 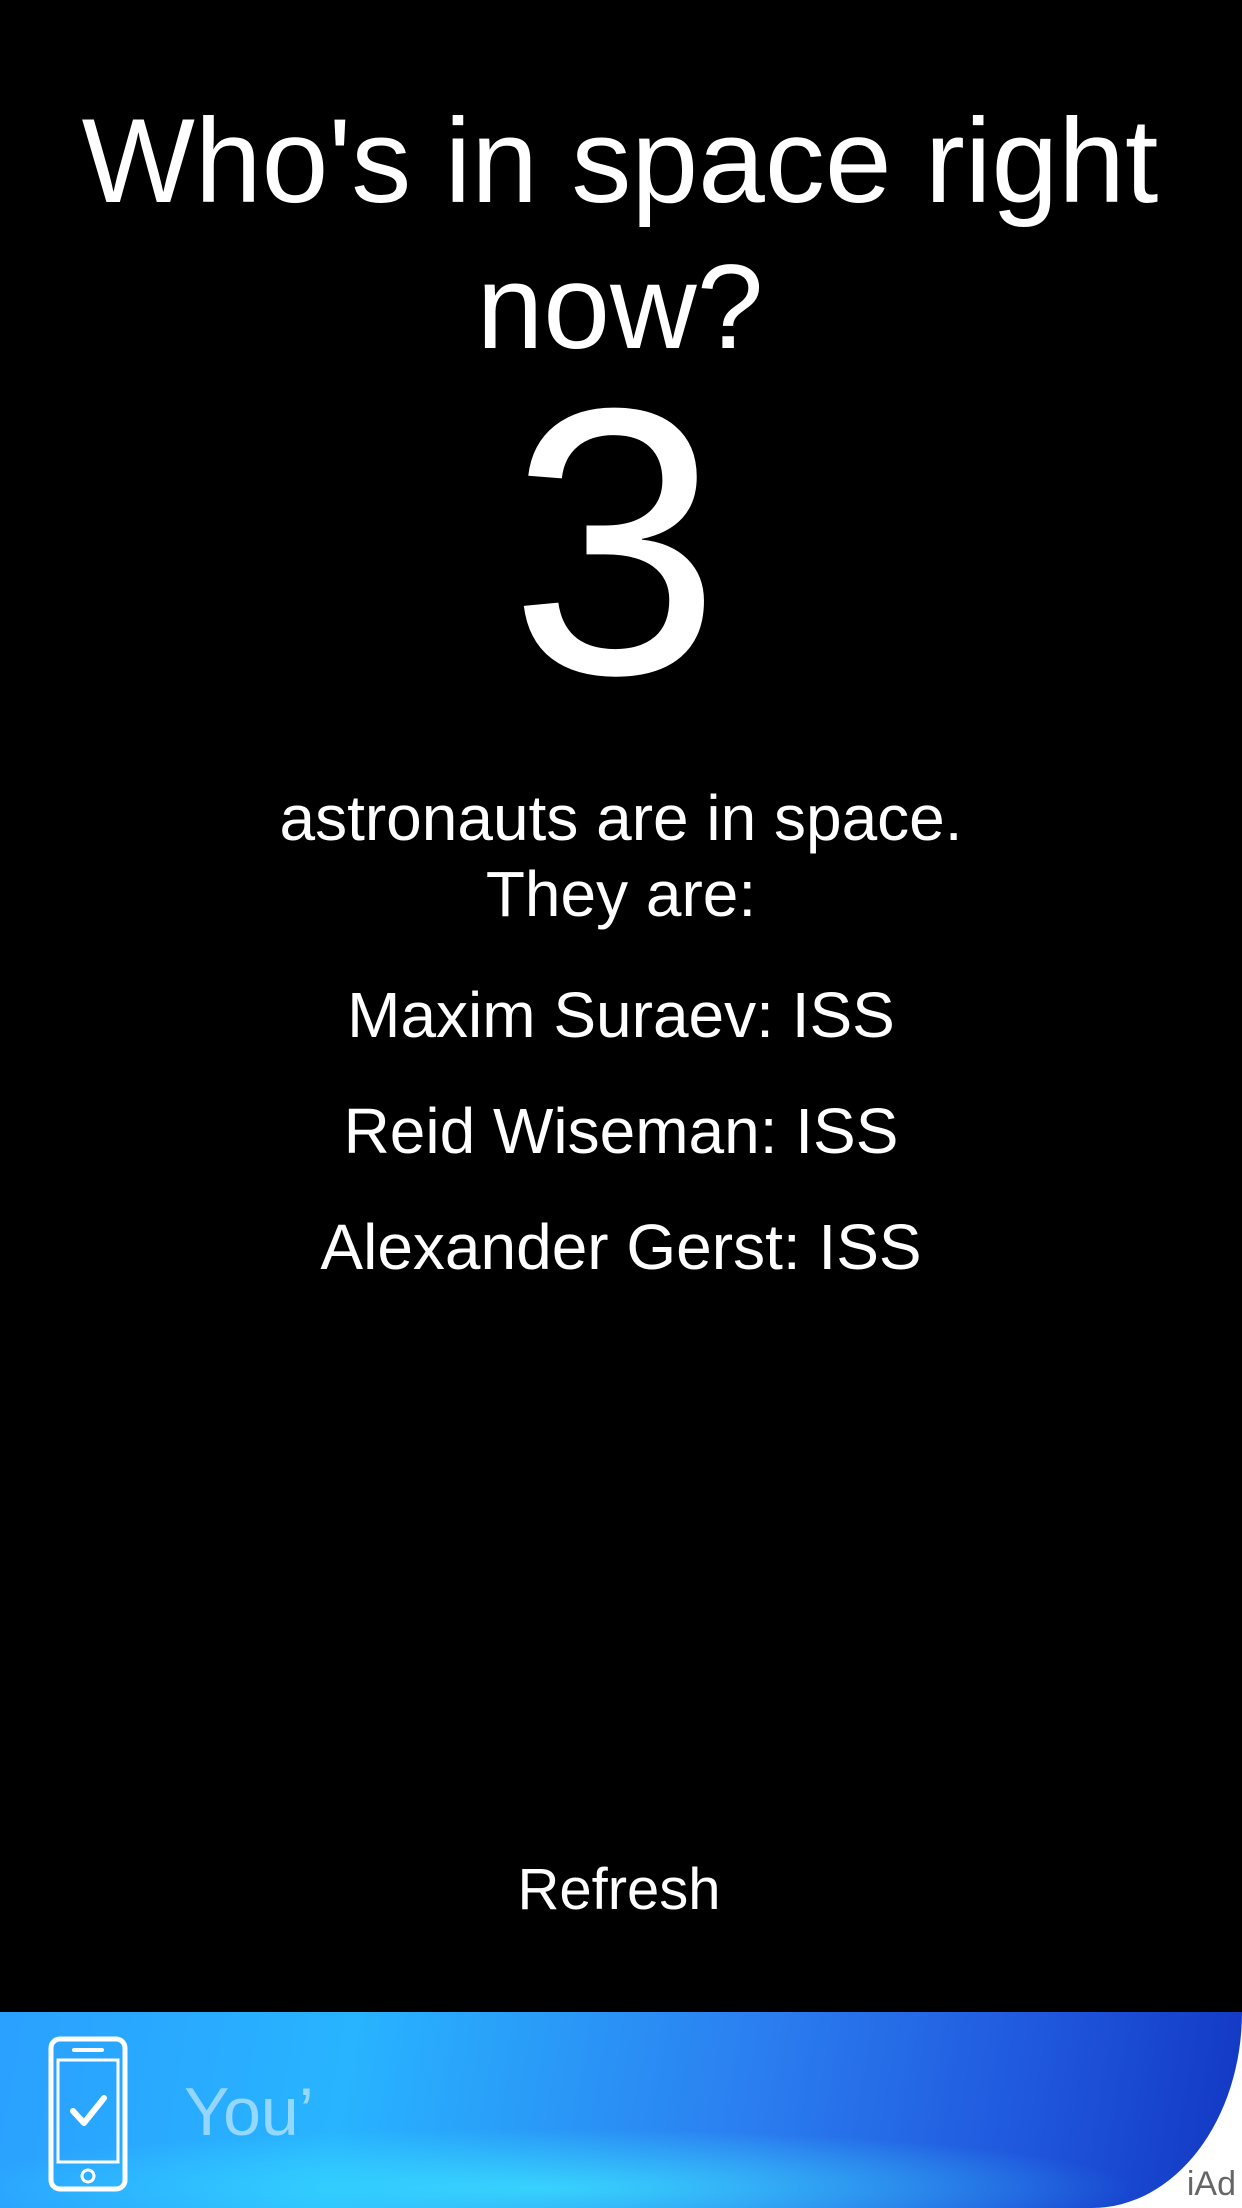 I want to click on iad-label: iAd, so click(x=1211, y=2184).